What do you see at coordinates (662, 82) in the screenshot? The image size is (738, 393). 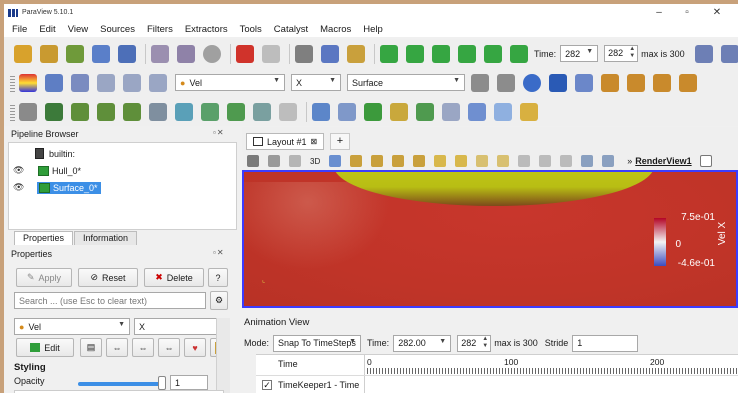 I see `view-plus-y-icon` at bounding box center [662, 82].